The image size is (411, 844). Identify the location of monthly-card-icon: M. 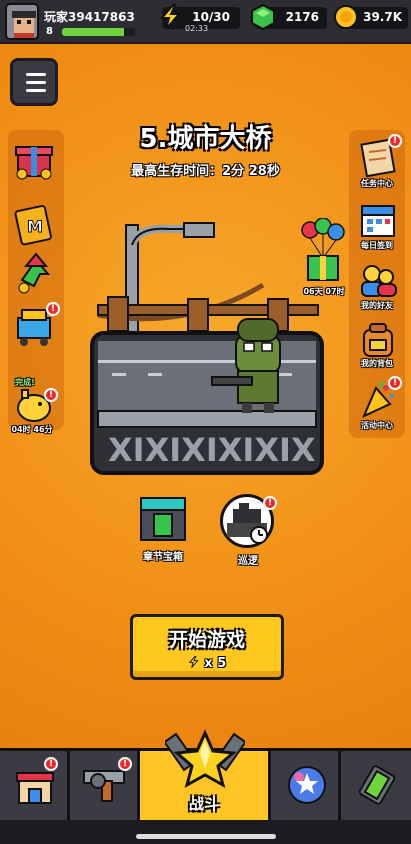
(34, 224).